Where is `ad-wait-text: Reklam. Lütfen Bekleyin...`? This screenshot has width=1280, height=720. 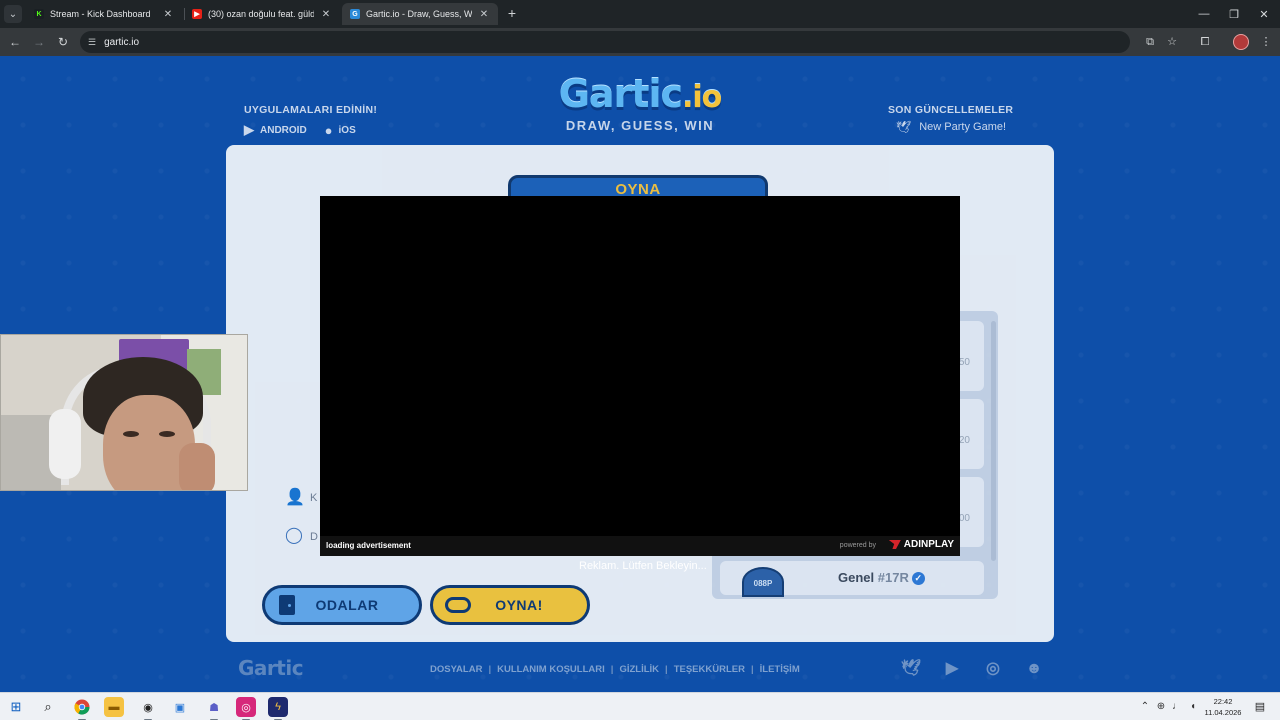
ad-wait-text: Reklam. Lütfen Bekleyin... is located at coordinates (643, 566).